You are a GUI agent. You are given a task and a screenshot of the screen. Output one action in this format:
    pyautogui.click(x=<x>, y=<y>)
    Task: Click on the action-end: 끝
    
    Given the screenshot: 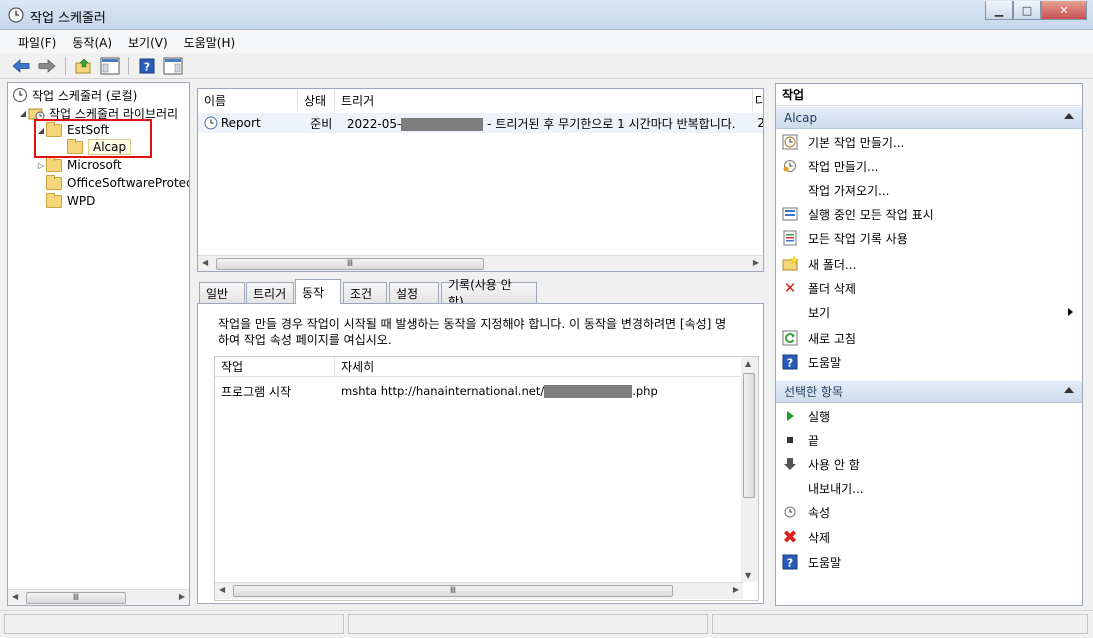 What is the action you would take?
    pyautogui.click(x=929, y=440)
    